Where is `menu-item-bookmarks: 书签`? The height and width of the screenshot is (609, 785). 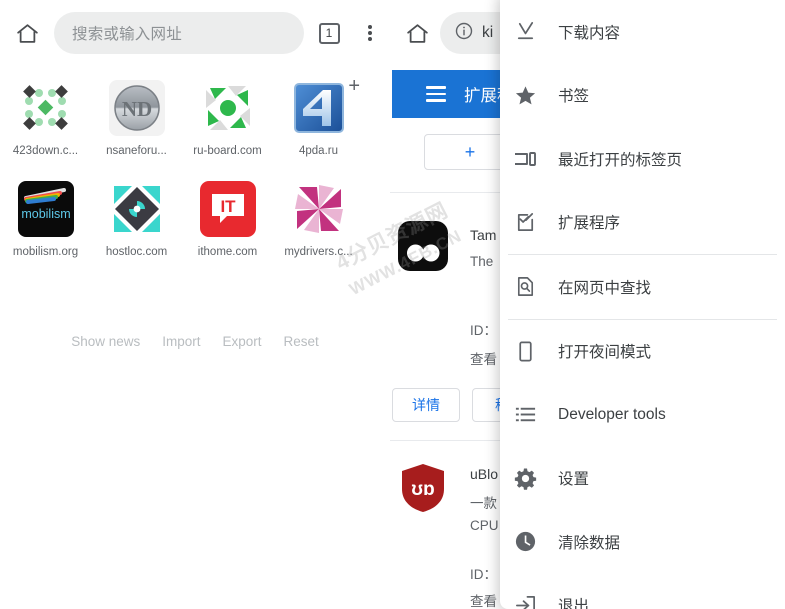
menu-item-bookmarks: 书签 is located at coordinates (642, 96).